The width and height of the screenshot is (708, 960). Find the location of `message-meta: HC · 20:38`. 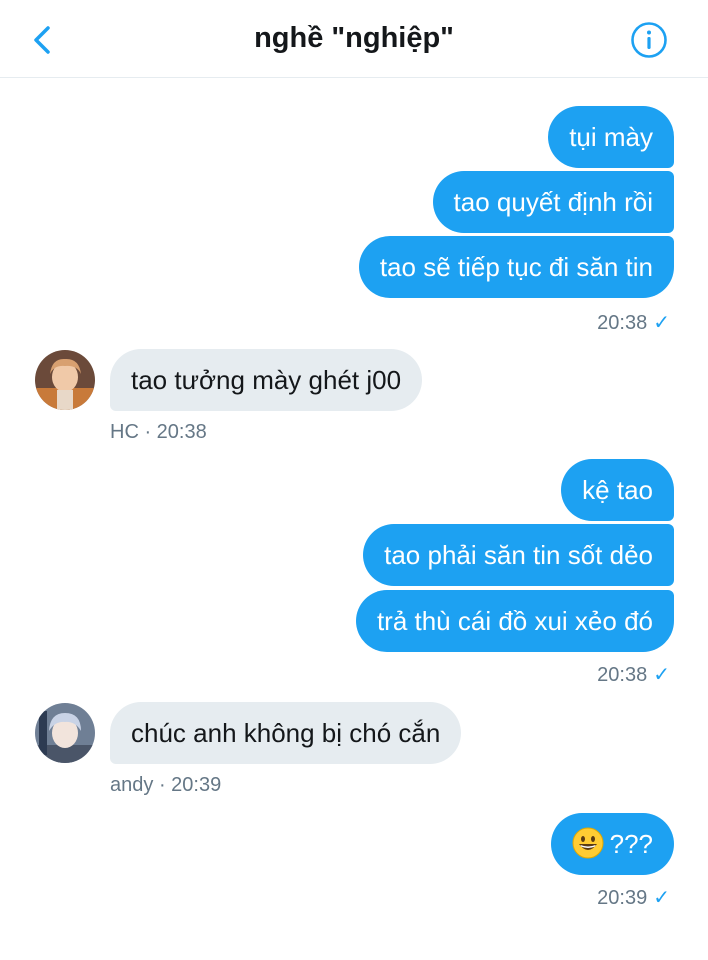

message-meta: HC · 20:38 is located at coordinates (158, 432).